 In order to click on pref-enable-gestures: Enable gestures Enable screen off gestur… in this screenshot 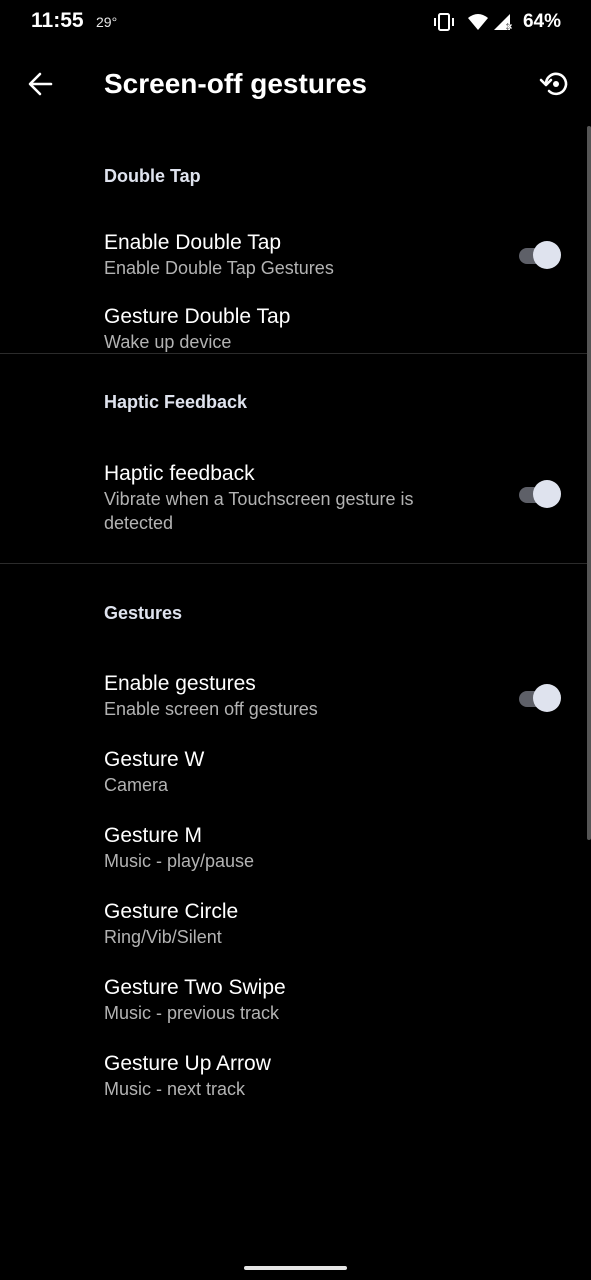, I will do `click(295, 687)`.